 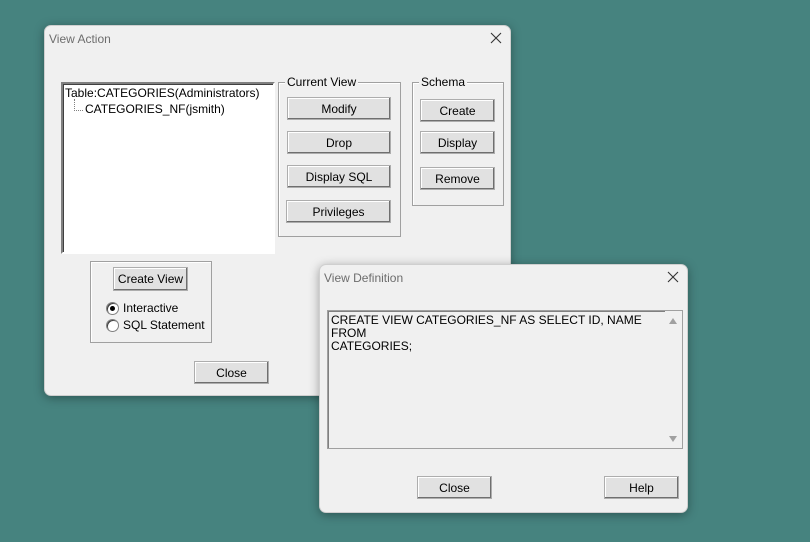 I want to click on display-sql-button: Display SQL, so click(x=339, y=176).